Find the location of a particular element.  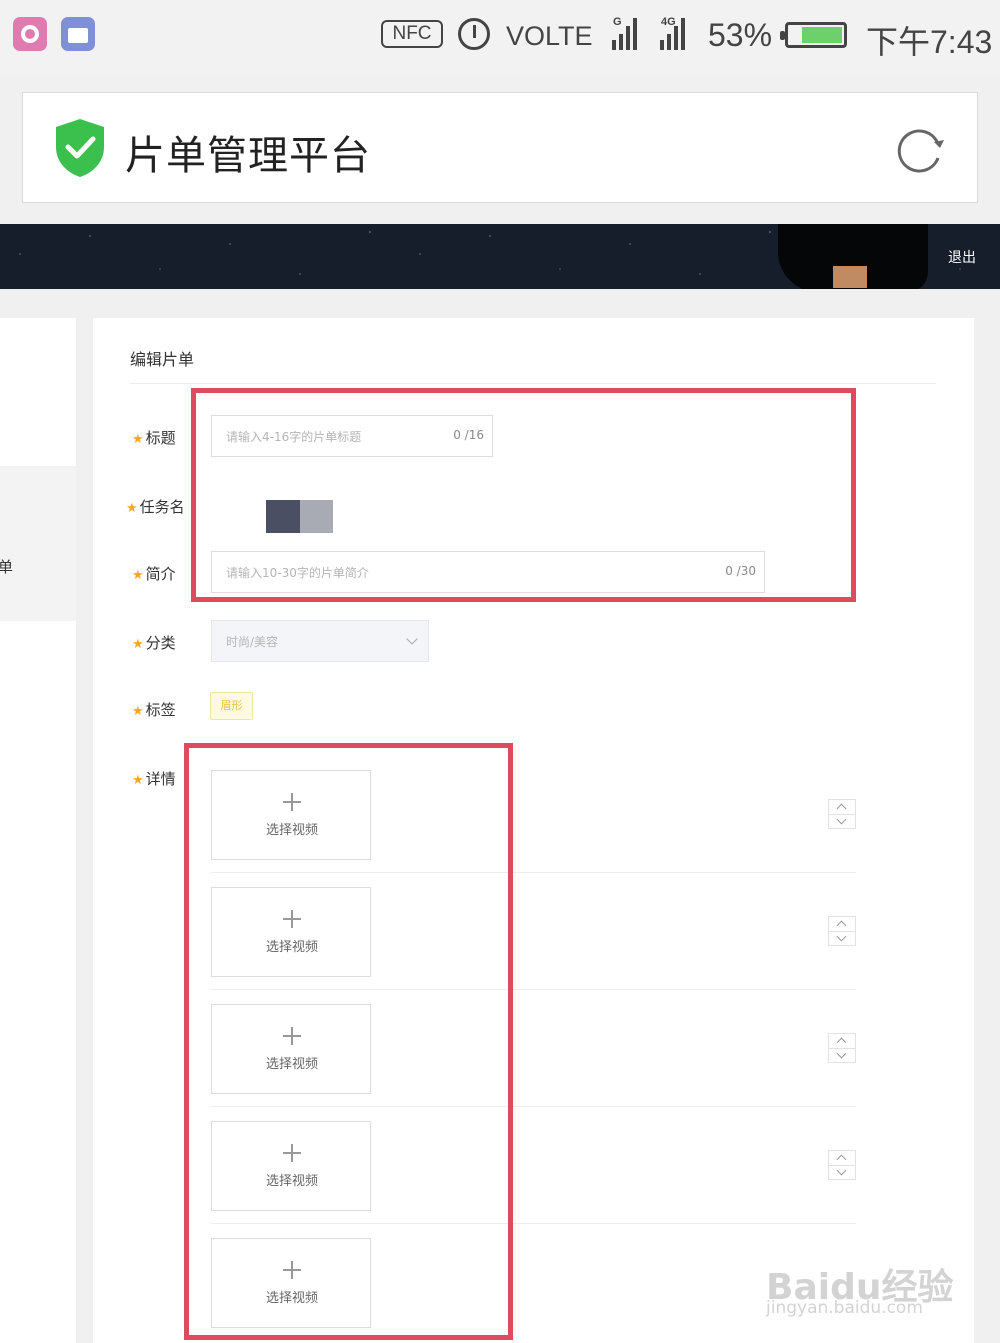

category-label: ★ 分类 is located at coordinates (154, 643).